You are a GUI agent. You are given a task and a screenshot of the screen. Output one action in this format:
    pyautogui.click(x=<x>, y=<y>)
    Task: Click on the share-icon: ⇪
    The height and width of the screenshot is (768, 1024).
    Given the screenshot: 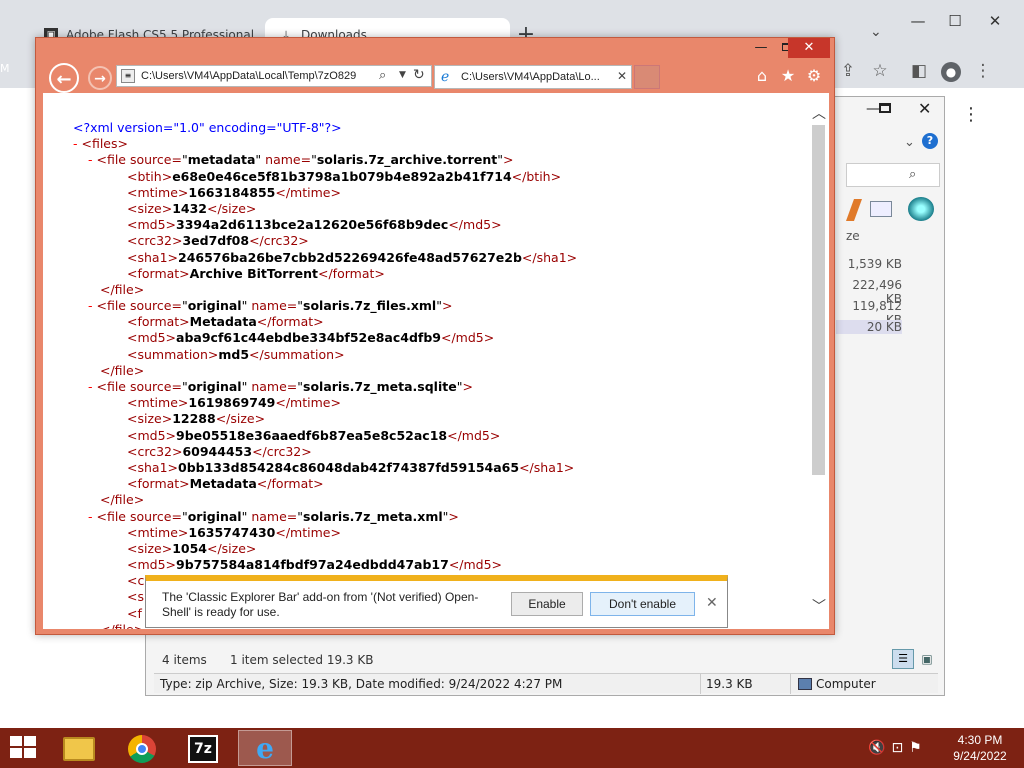 What is the action you would take?
    pyautogui.click(x=848, y=71)
    